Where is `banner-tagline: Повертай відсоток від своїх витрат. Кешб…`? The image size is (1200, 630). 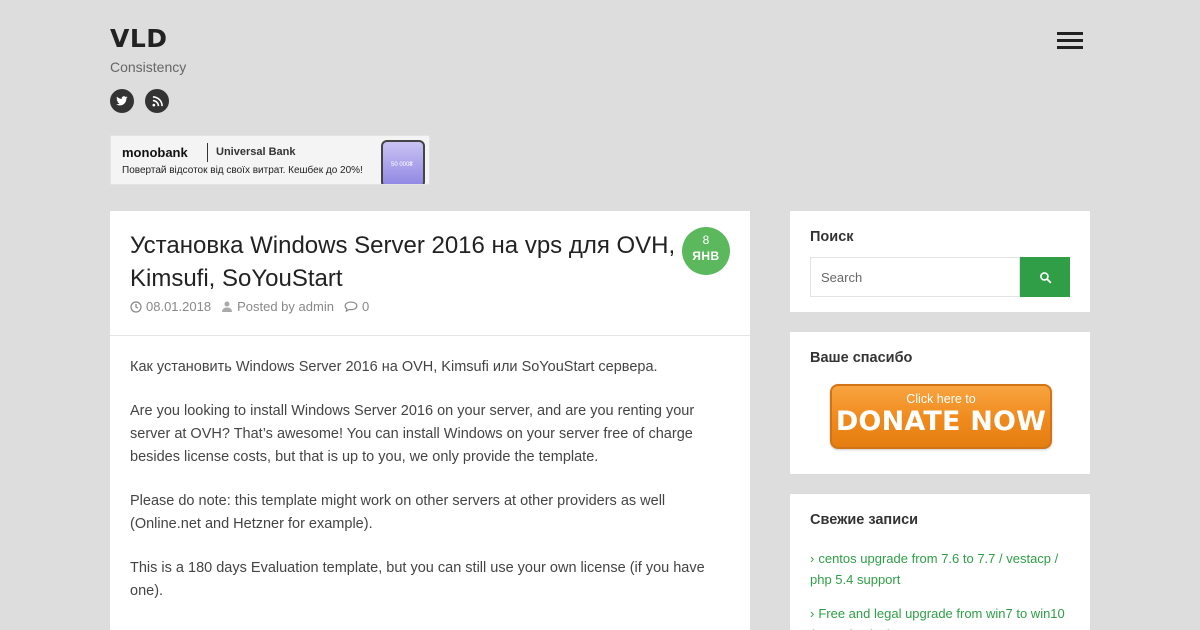
banner-tagline: Повертай відсоток від своїх витрат. Кешб… is located at coordinates (242, 170).